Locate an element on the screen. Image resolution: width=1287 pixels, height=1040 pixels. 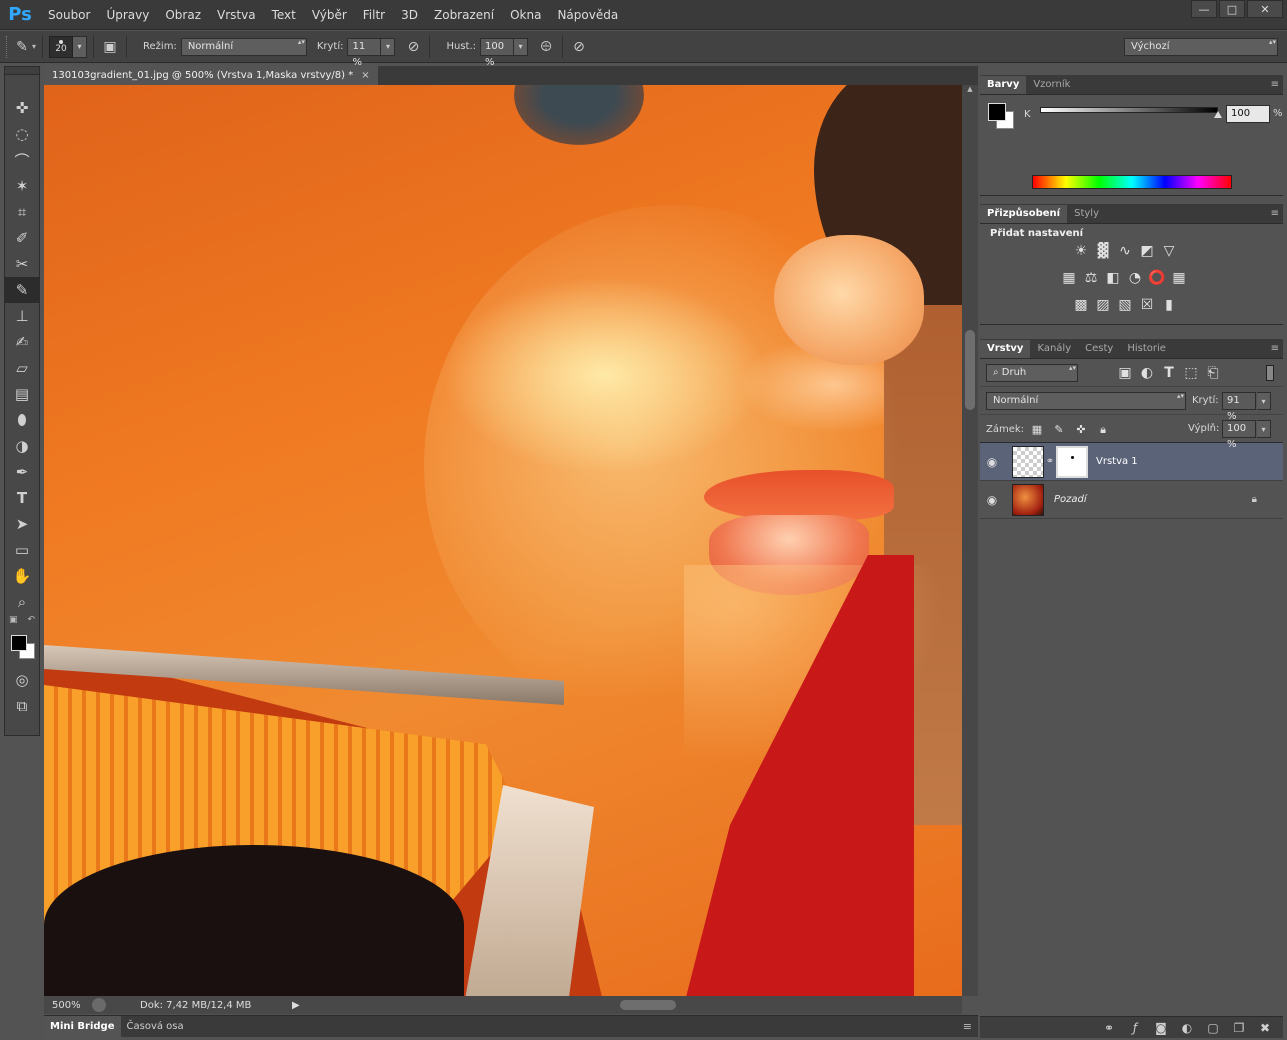
path-selection-icon: ➤ is located at coordinates (22, 524).